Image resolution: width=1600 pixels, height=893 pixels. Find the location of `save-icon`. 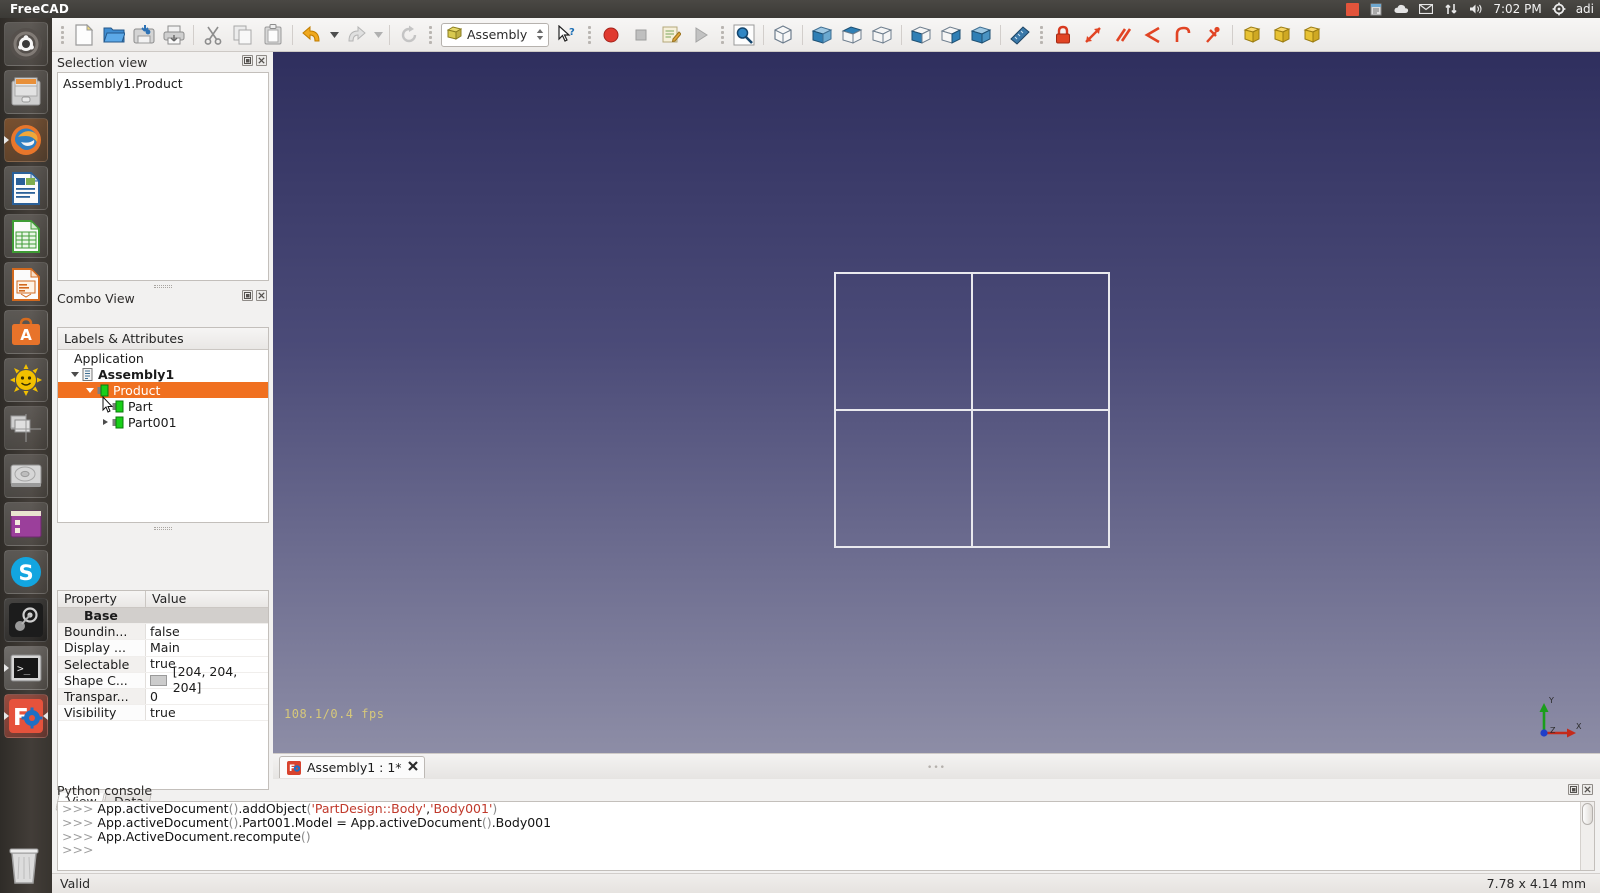

save-icon is located at coordinates (144, 35).